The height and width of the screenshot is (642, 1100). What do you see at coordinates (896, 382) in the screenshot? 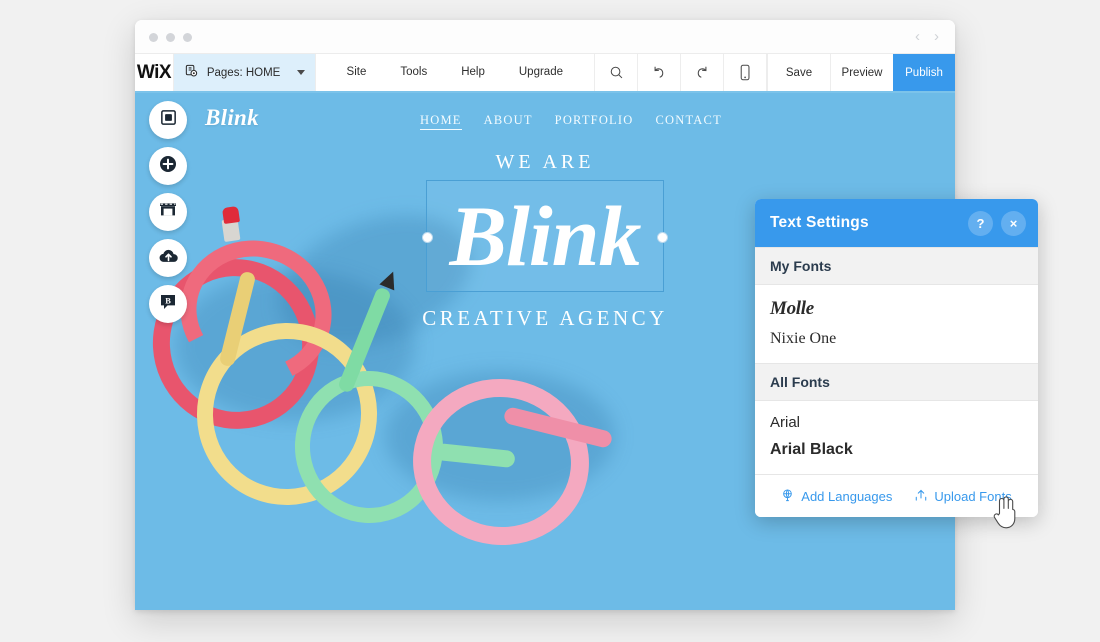
I see `section-header-all-fonts: All Fonts` at bounding box center [896, 382].